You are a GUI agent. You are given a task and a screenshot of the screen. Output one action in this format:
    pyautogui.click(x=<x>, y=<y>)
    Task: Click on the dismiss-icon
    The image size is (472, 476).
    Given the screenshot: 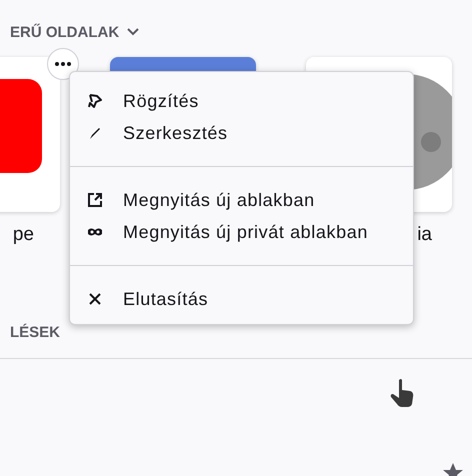 What is the action you would take?
    pyautogui.click(x=95, y=299)
    